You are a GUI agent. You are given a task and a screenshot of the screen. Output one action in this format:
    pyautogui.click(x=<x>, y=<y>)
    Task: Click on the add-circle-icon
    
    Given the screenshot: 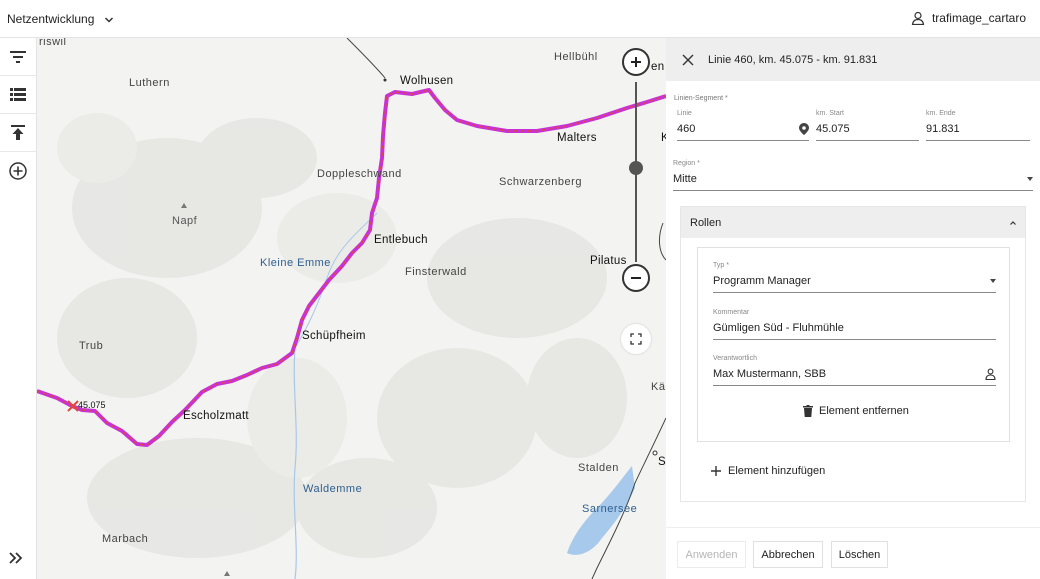 What is the action you would take?
    pyautogui.click(x=18, y=171)
    